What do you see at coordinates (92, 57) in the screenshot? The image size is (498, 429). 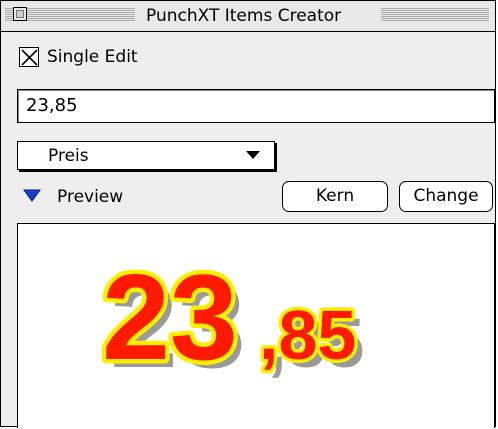 I see `single-edit-label: Single Edit` at bounding box center [92, 57].